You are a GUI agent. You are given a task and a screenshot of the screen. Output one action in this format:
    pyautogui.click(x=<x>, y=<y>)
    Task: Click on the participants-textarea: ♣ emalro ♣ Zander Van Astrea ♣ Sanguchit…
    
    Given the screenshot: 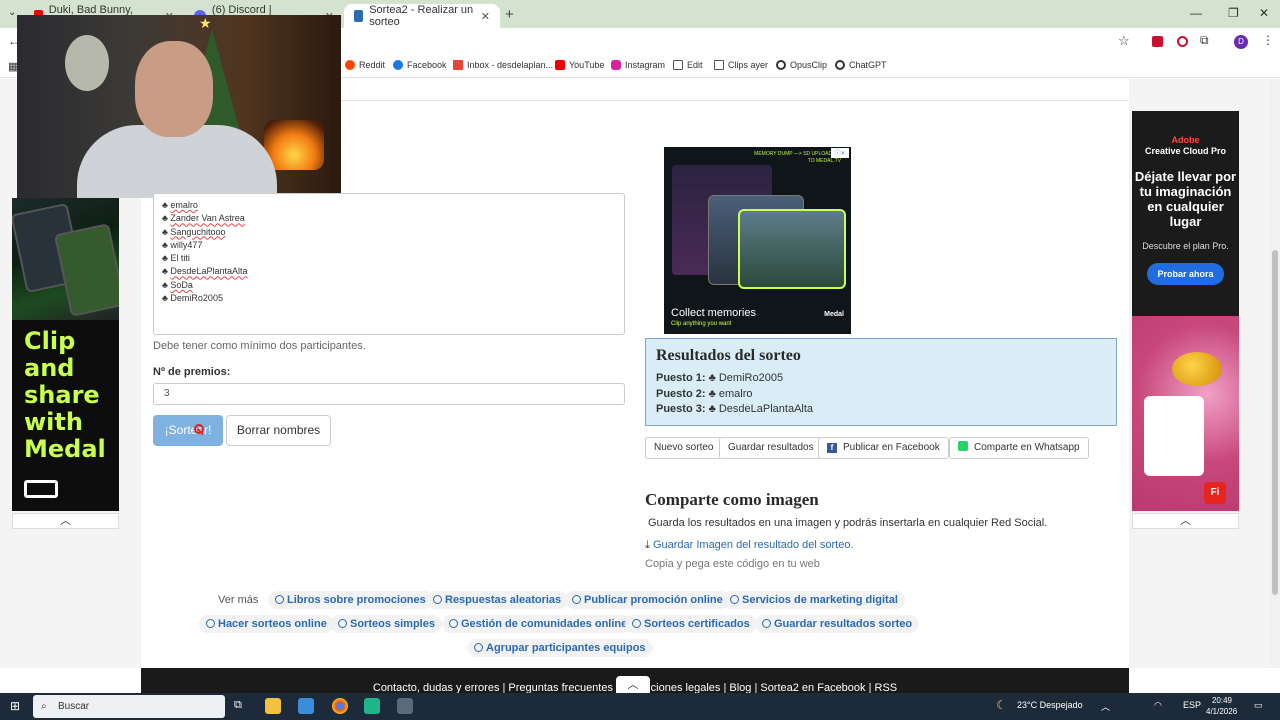 What is the action you would take?
    pyautogui.click(x=389, y=264)
    